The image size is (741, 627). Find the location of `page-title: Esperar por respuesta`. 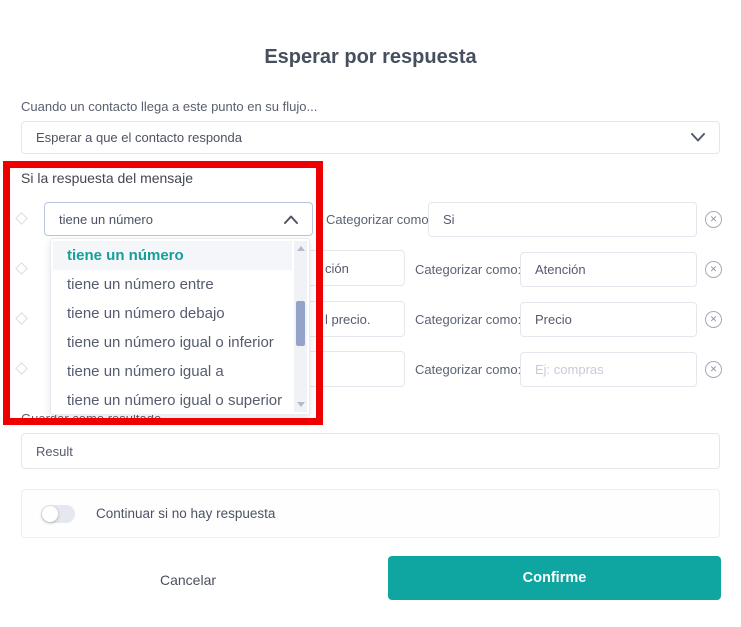

page-title: Esperar por respuesta is located at coordinates (370, 57).